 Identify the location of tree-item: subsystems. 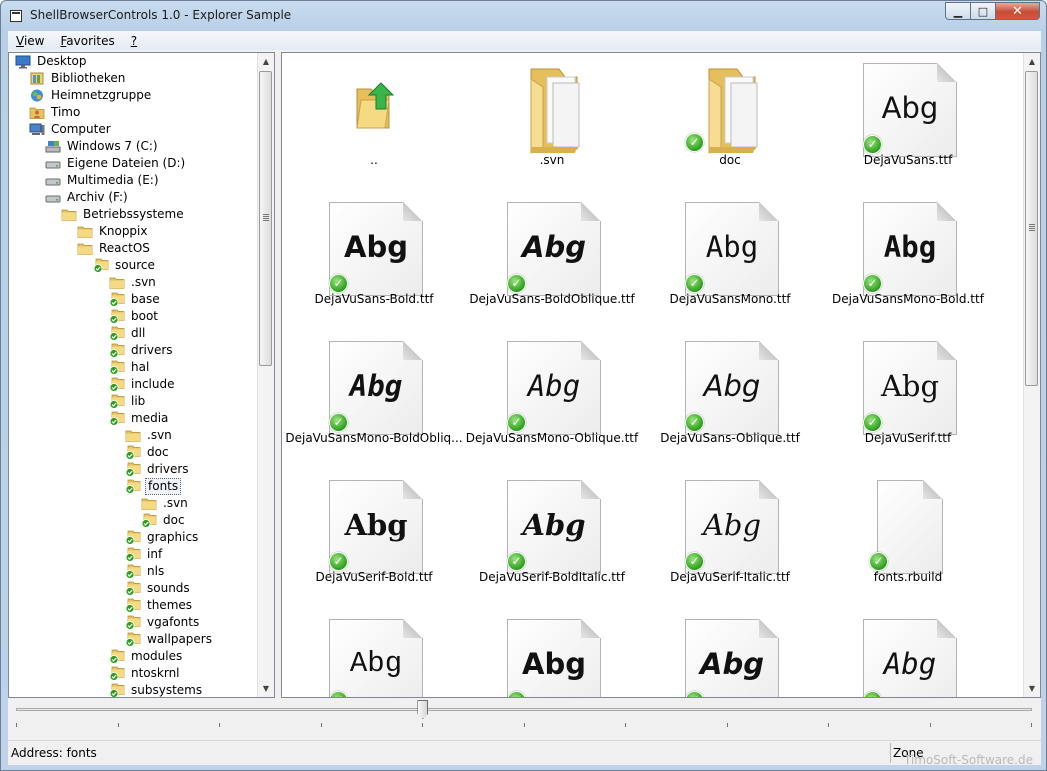
(134, 689).